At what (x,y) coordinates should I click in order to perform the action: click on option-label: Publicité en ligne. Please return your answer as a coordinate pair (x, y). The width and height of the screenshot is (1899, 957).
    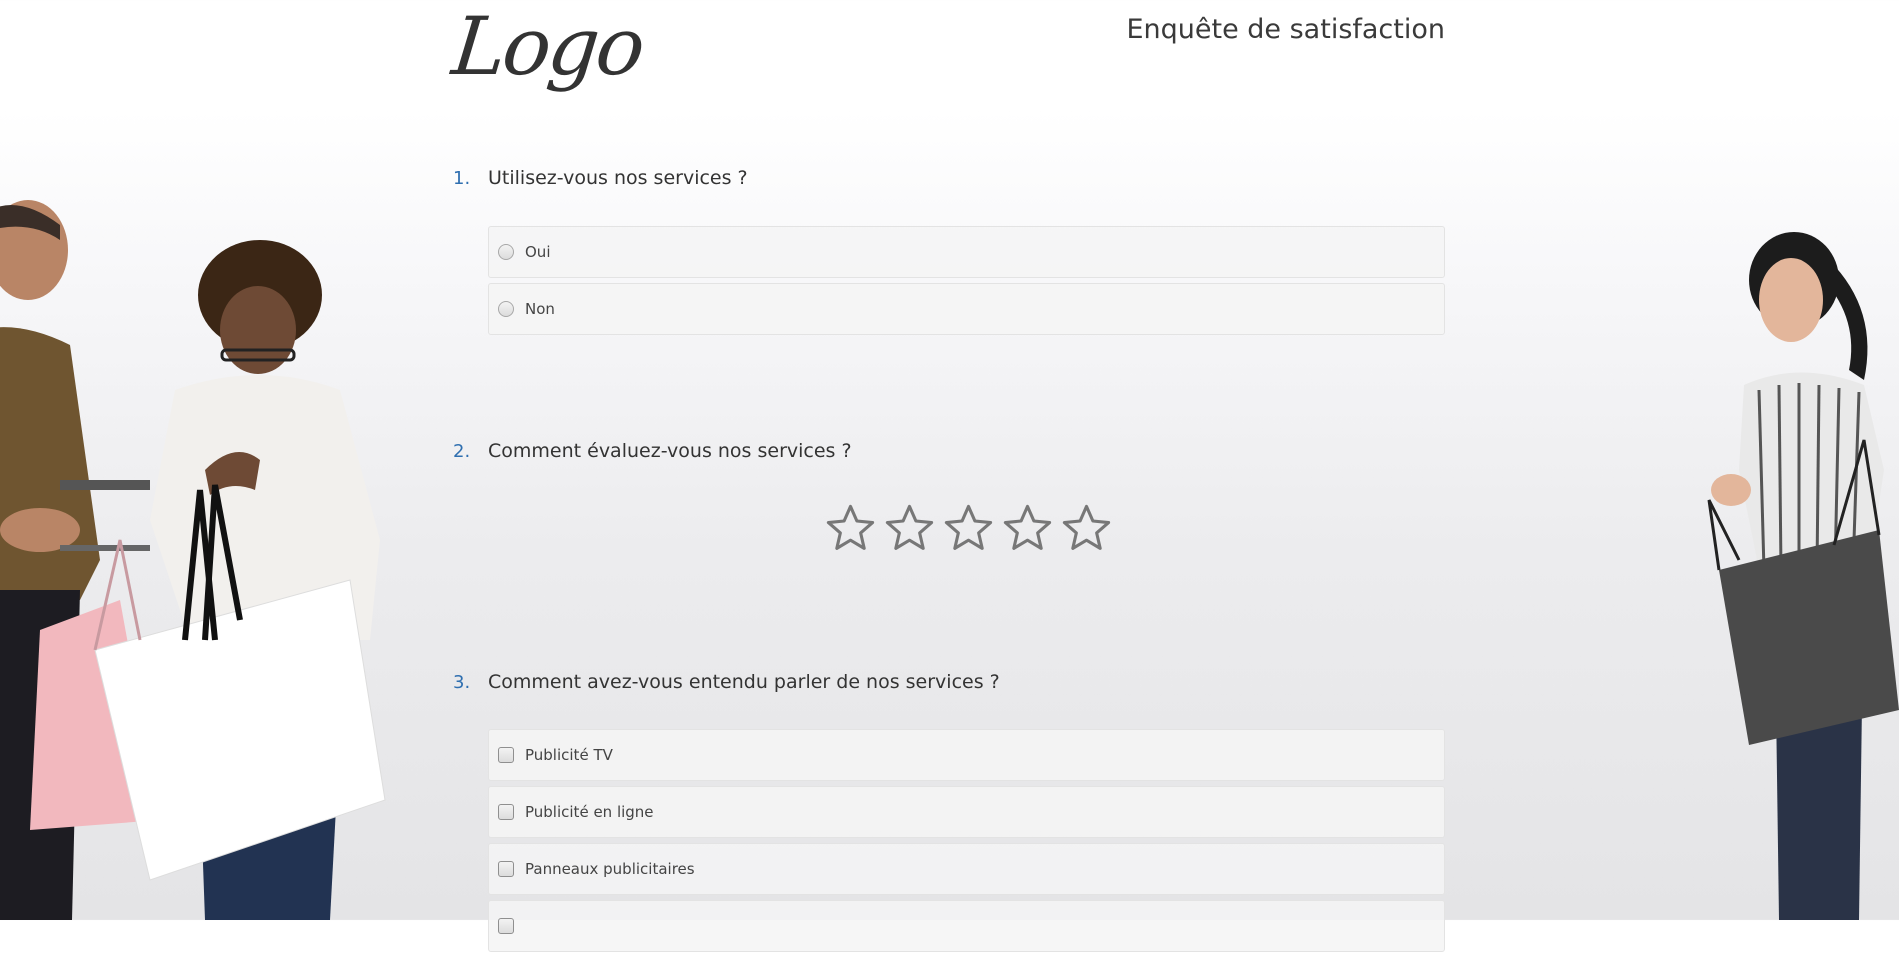
    Looking at the image, I should click on (589, 812).